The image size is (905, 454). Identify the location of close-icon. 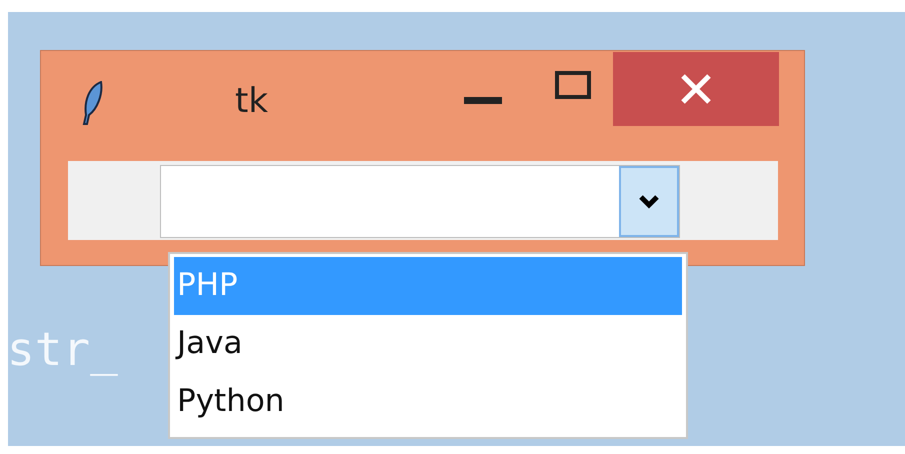
(696, 89).